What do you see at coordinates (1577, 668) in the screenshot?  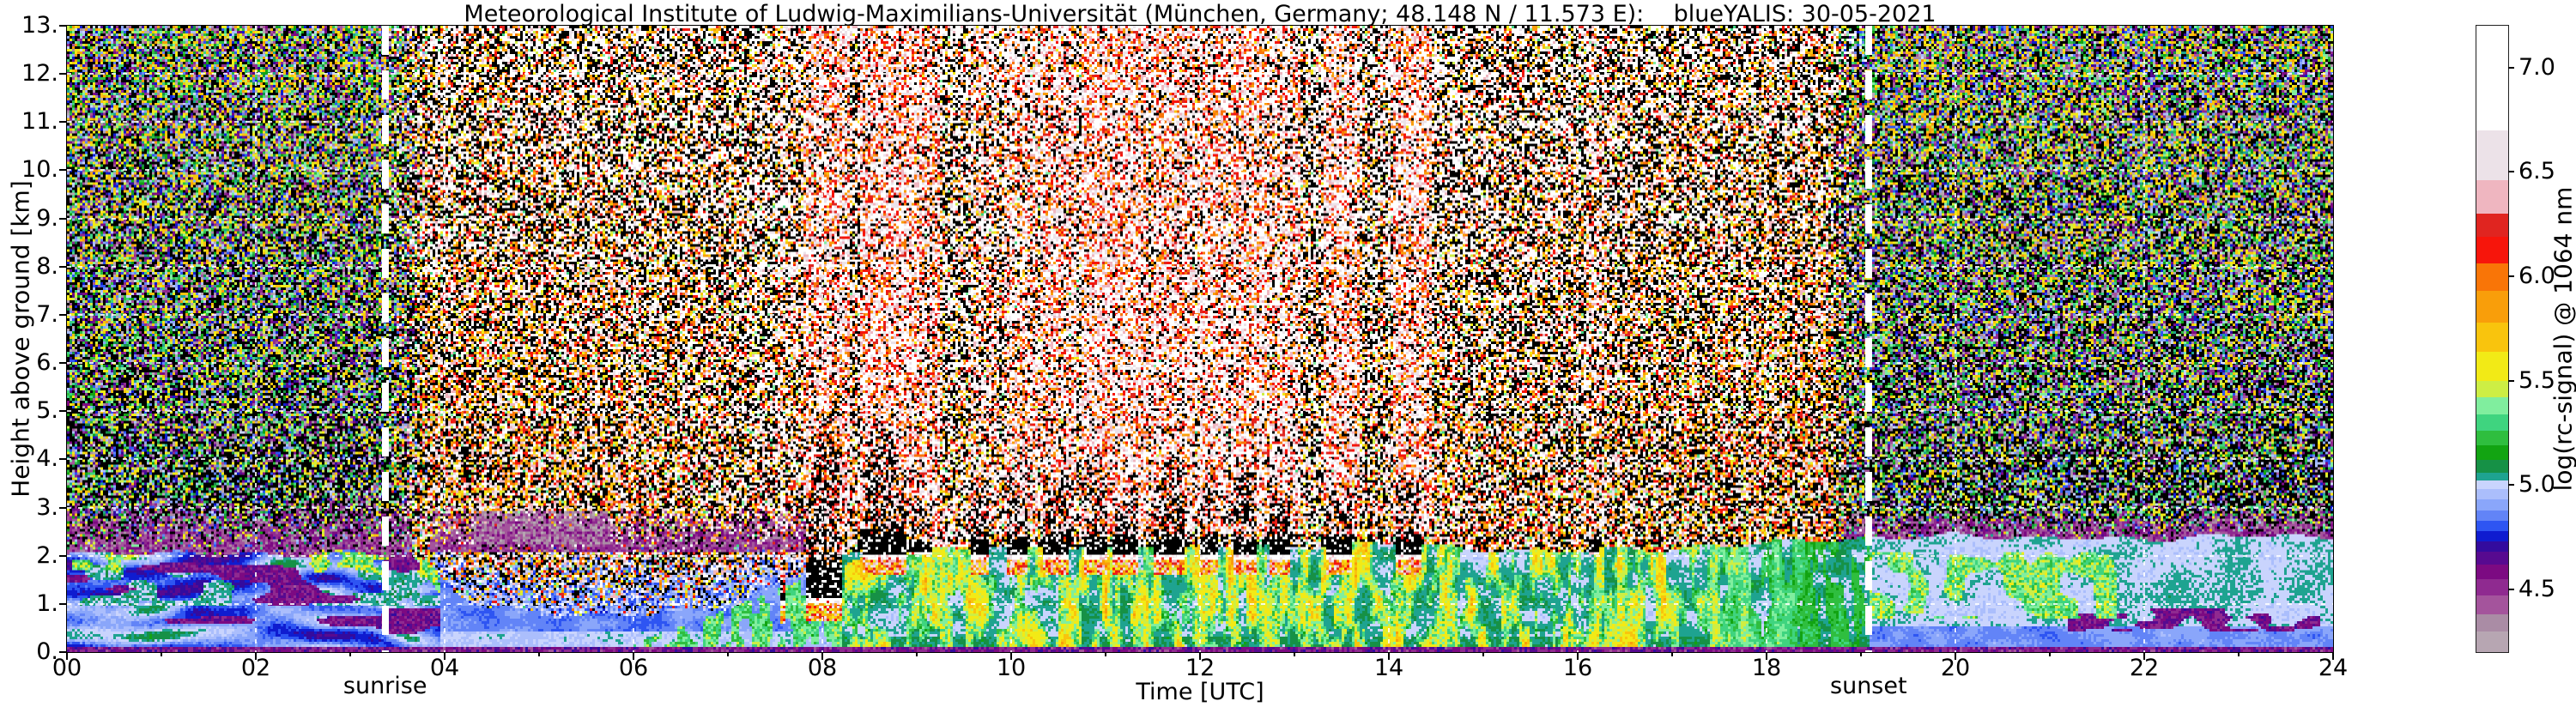 I see `x-tick-label: 16` at bounding box center [1577, 668].